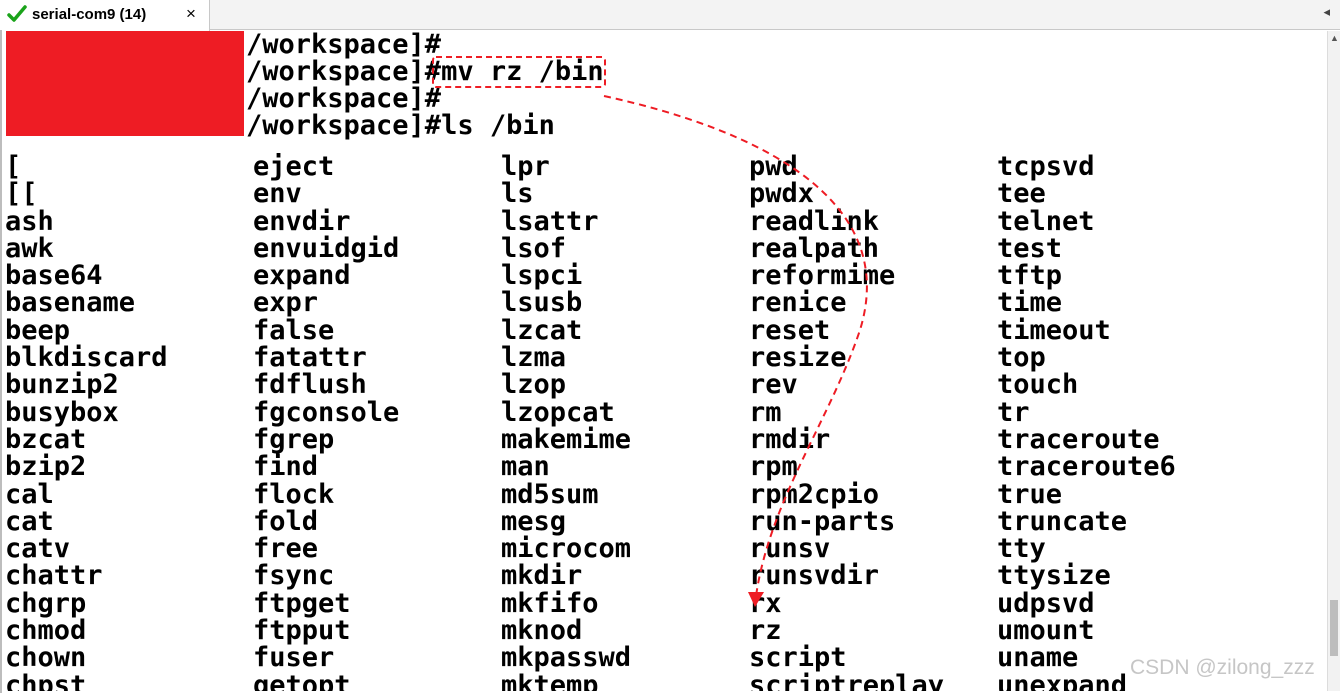 The height and width of the screenshot is (693, 1340). I want to click on ls-entry: lzma, so click(534, 358).